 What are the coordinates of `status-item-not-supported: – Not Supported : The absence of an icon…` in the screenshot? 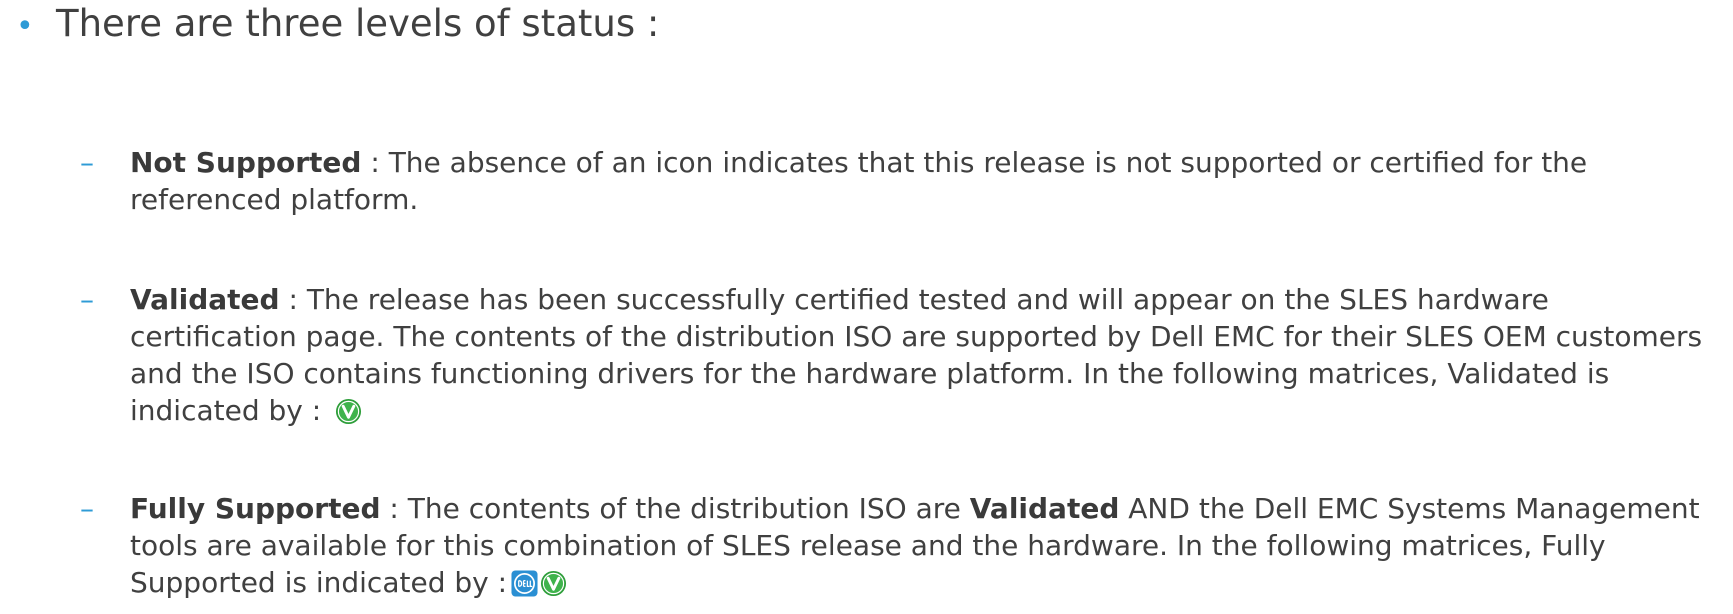 It's located at (900, 181).